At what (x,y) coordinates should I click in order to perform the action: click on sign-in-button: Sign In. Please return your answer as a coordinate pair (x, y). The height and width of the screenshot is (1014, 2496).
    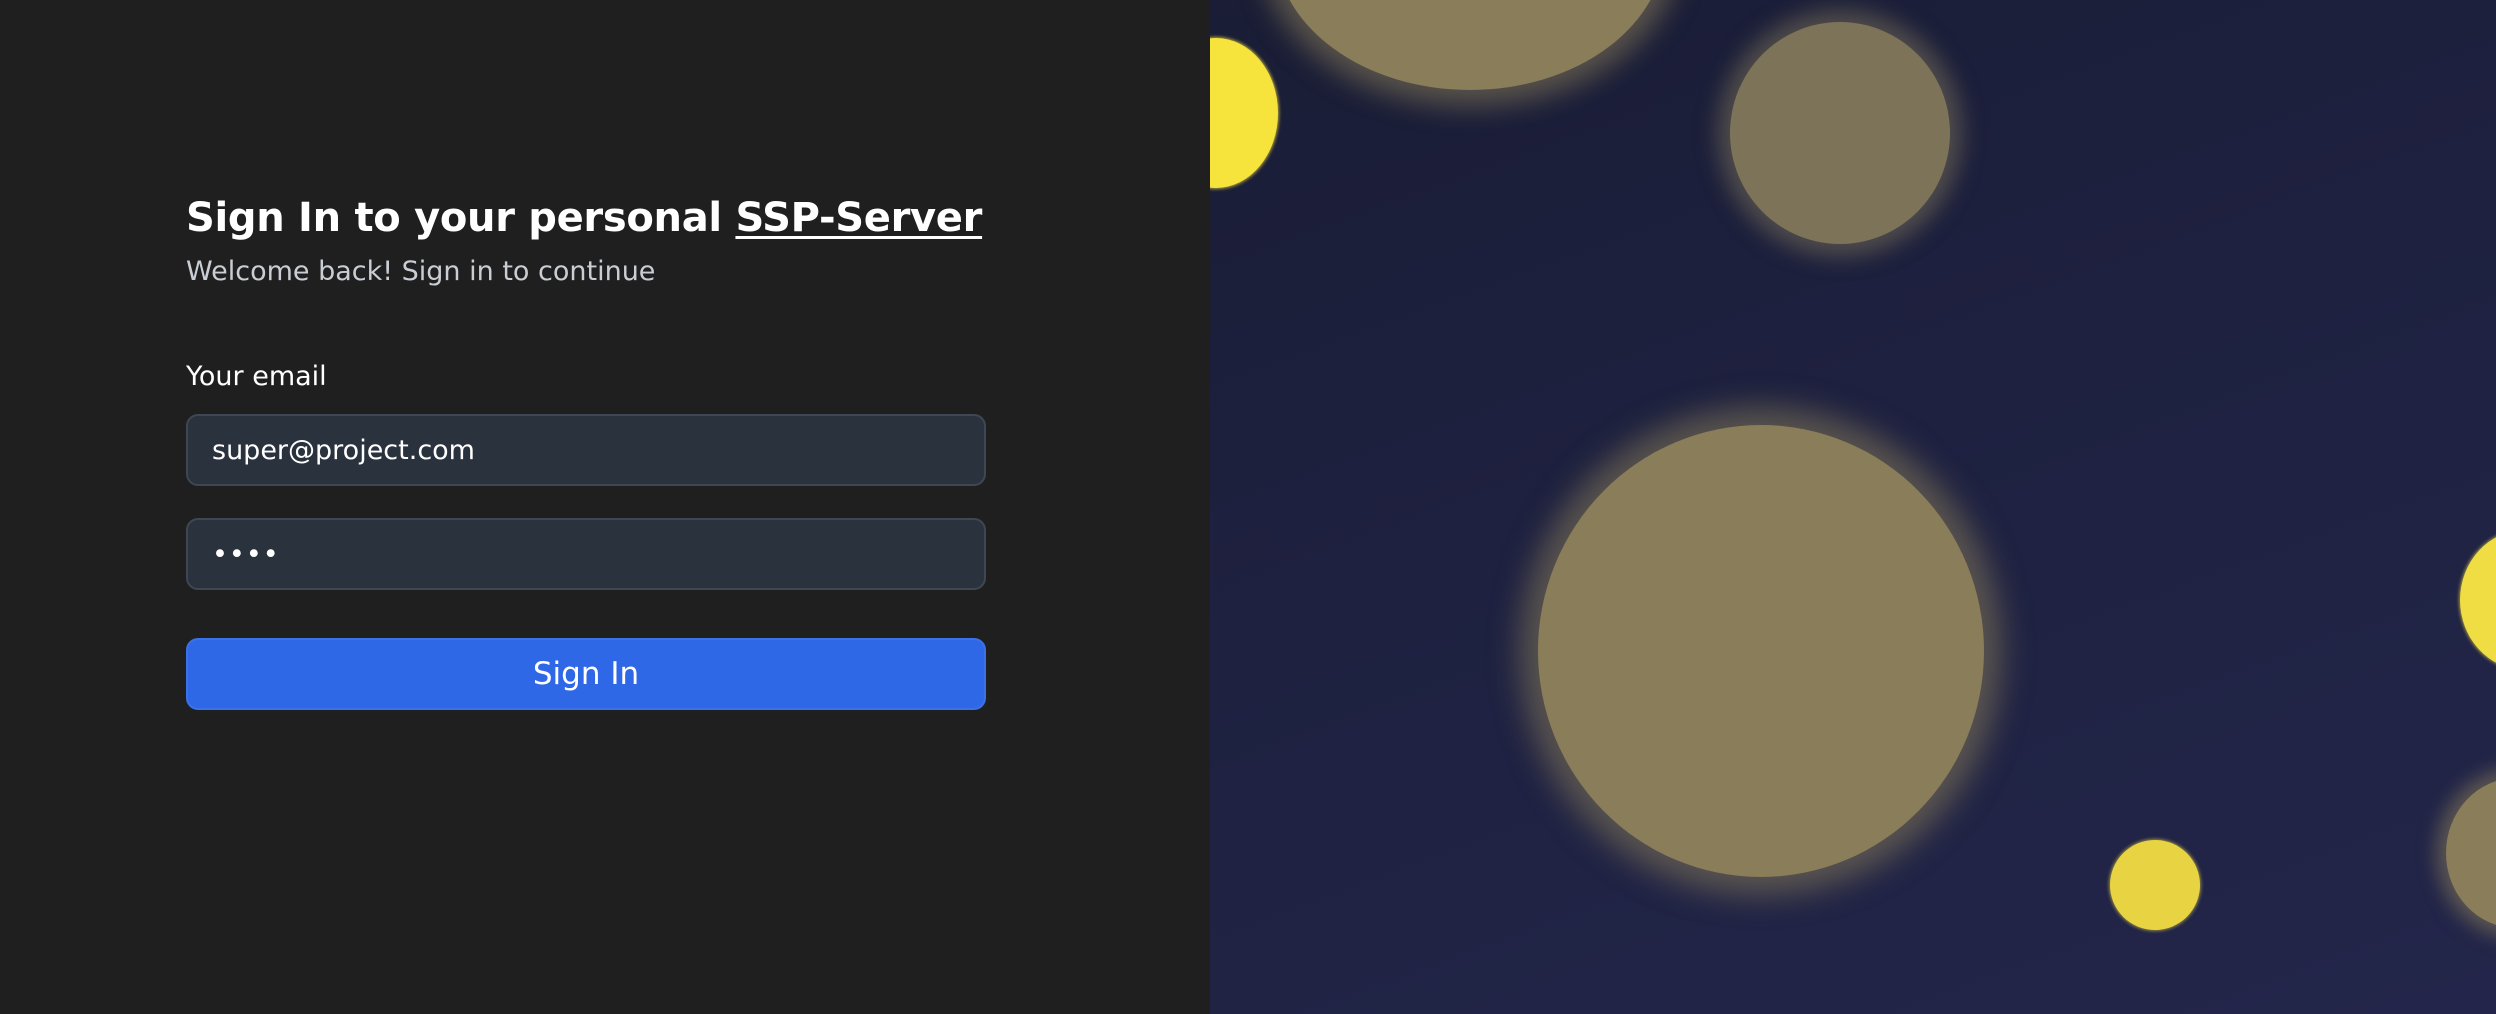
    Looking at the image, I should click on (586, 674).